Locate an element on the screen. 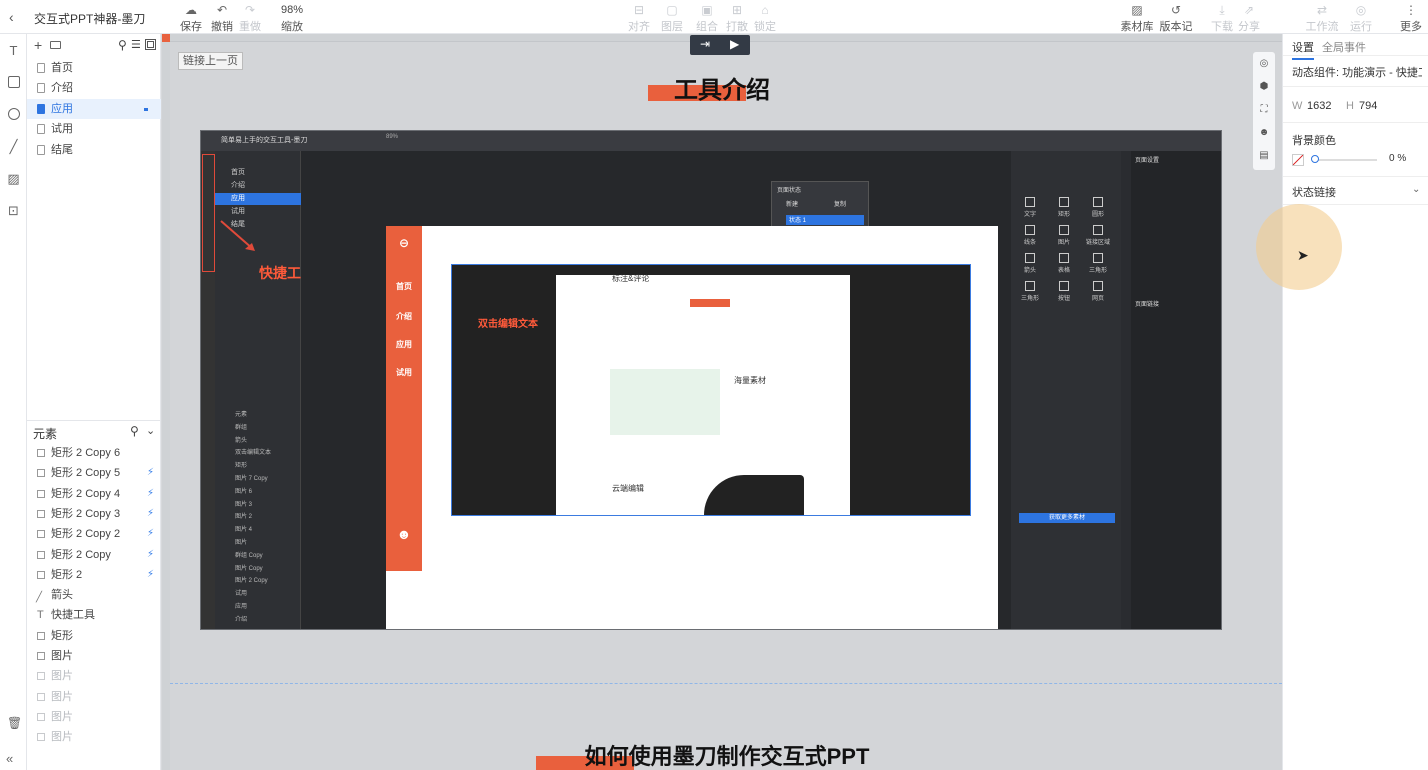 This screenshot has height=770, width=1428. tab-global-events: 全局事件 is located at coordinates (1344, 47).